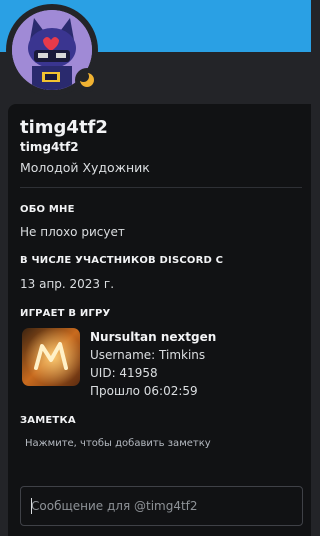 The height and width of the screenshot is (536, 320). I want to click on note-input: Нажмите, чтобы добавить заметку, so click(118, 443).